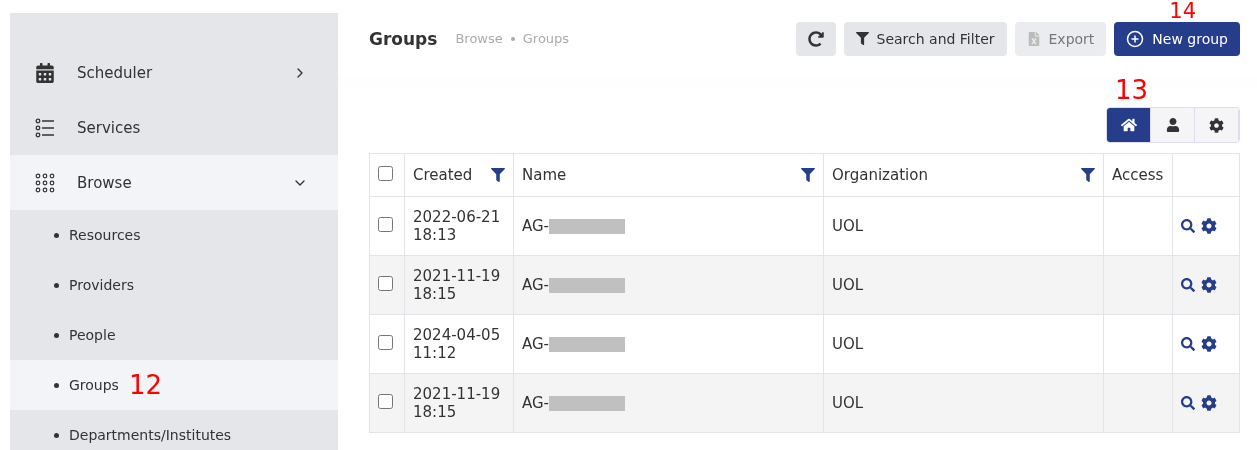 Image resolution: width=1257 pixels, height=450 pixels. I want to click on sidebar-subitem: Departments/Institutes, so click(174, 430).